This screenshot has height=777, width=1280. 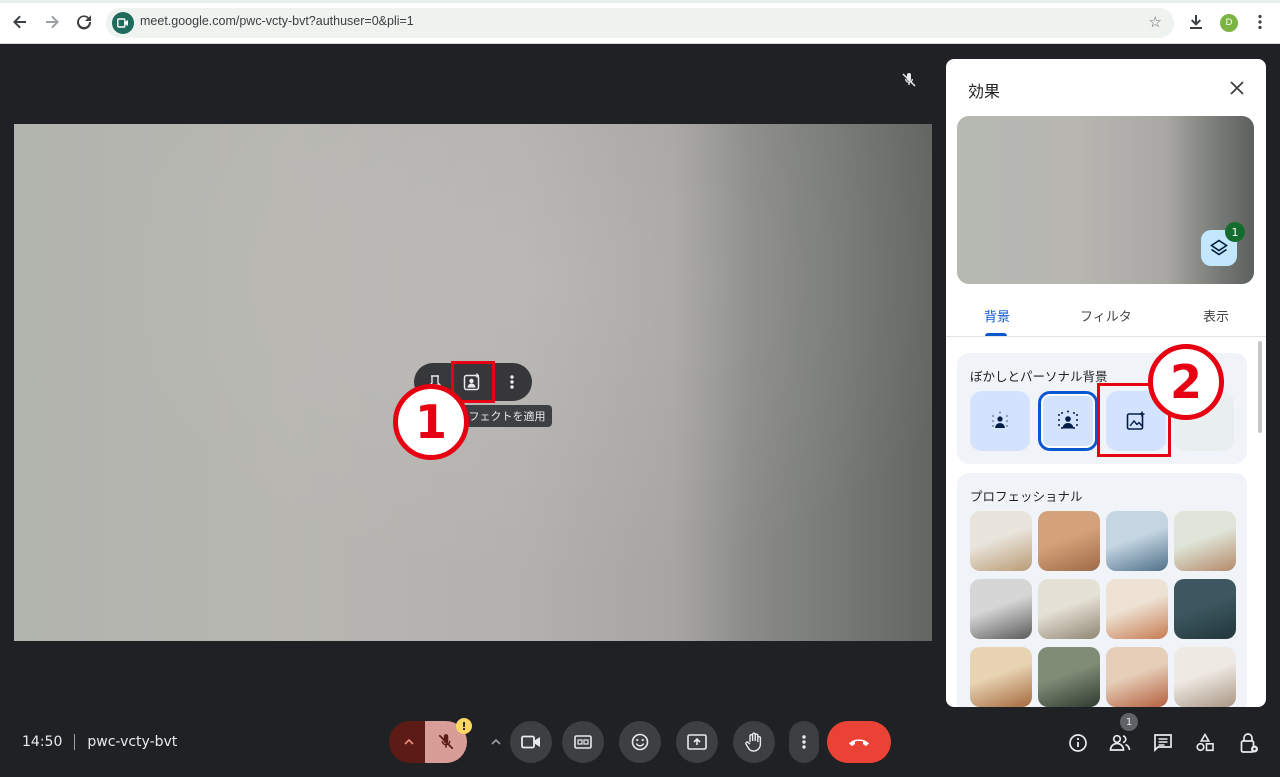 I want to click on present-button, so click(x=697, y=742).